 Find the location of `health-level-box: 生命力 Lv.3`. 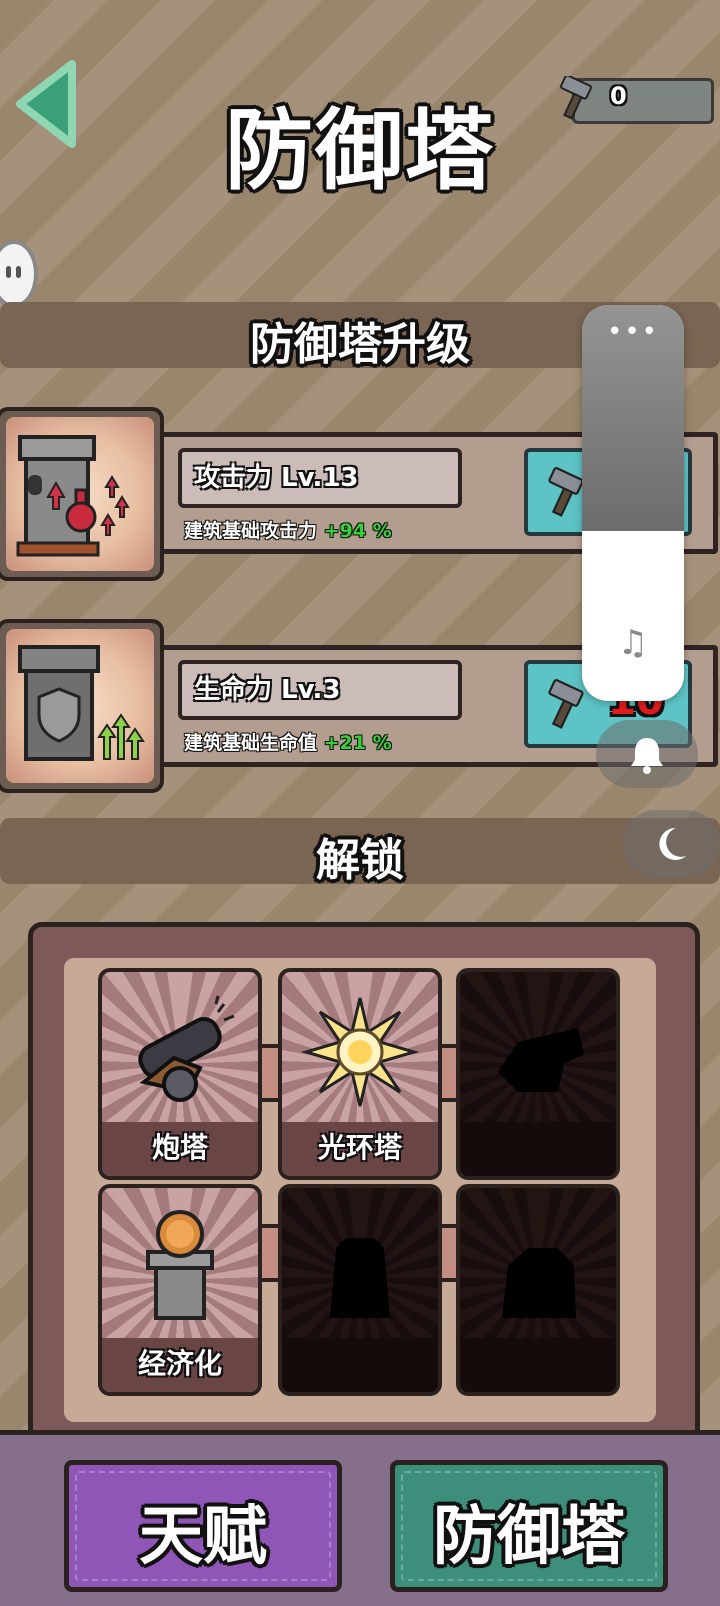

health-level-box: 生命力 Lv.3 is located at coordinates (320, 690).